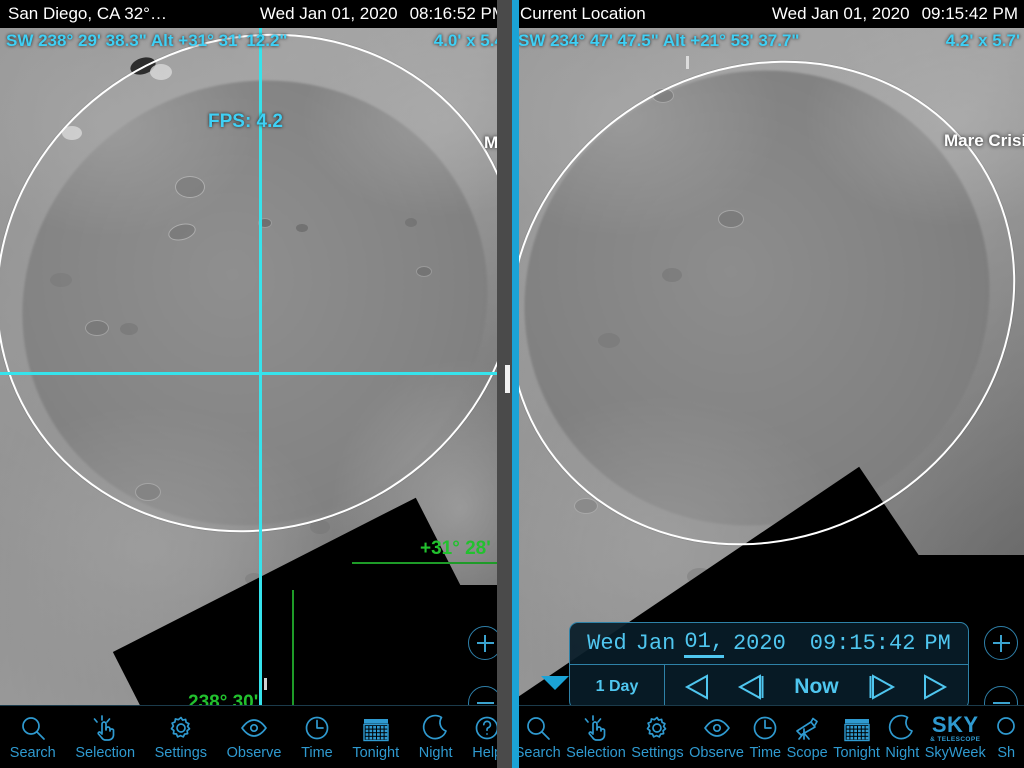 This screenshot has width=1024, height=768. I want to click on left-crosshair-horizontal, so click(256, 373).